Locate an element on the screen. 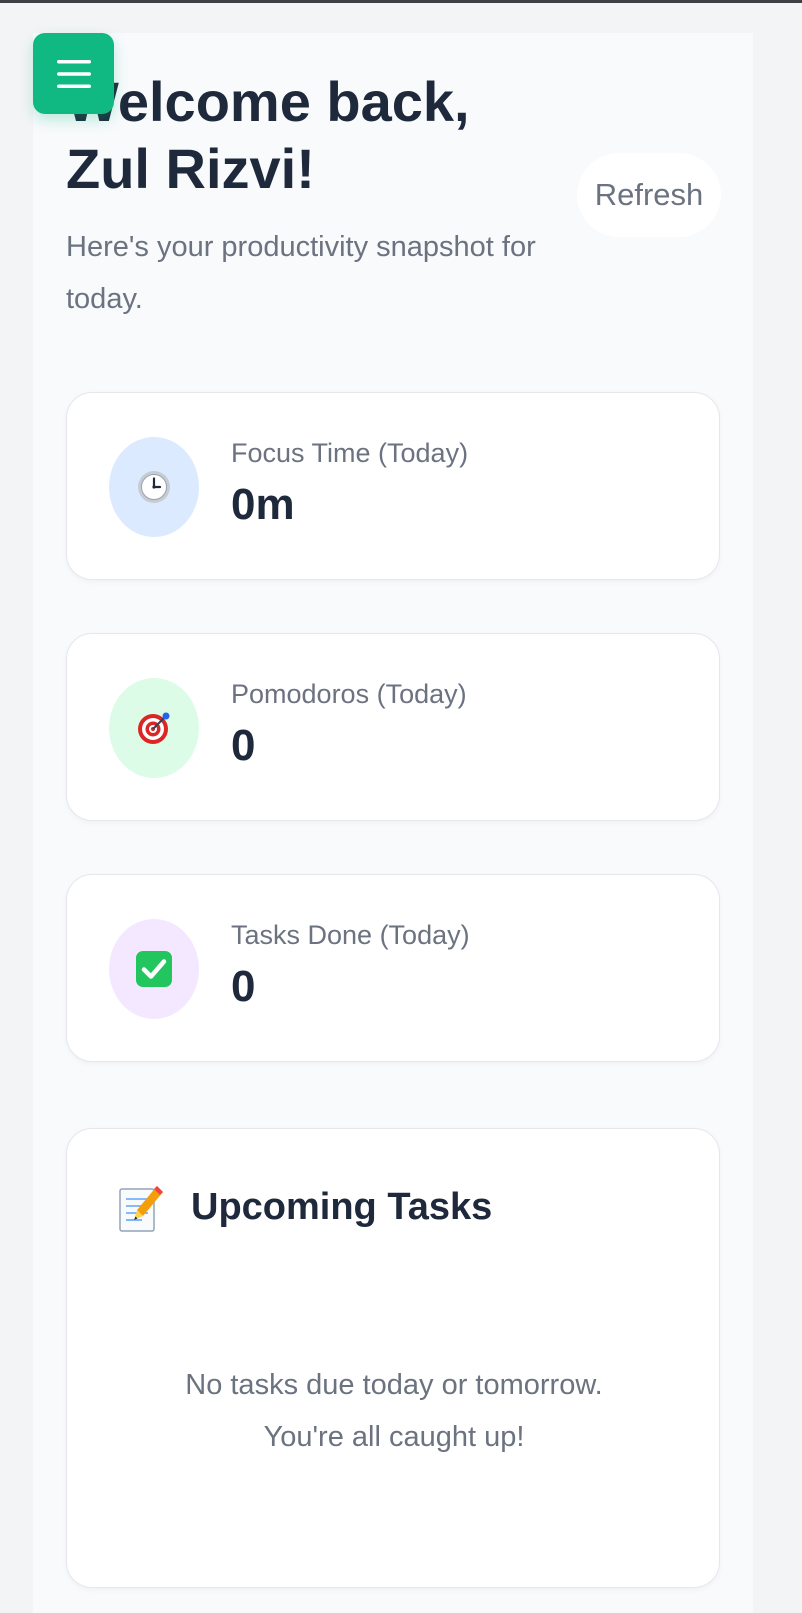 The width and height of the screenshot is (802, 1613). top-border is located at coordinates (401, 1).